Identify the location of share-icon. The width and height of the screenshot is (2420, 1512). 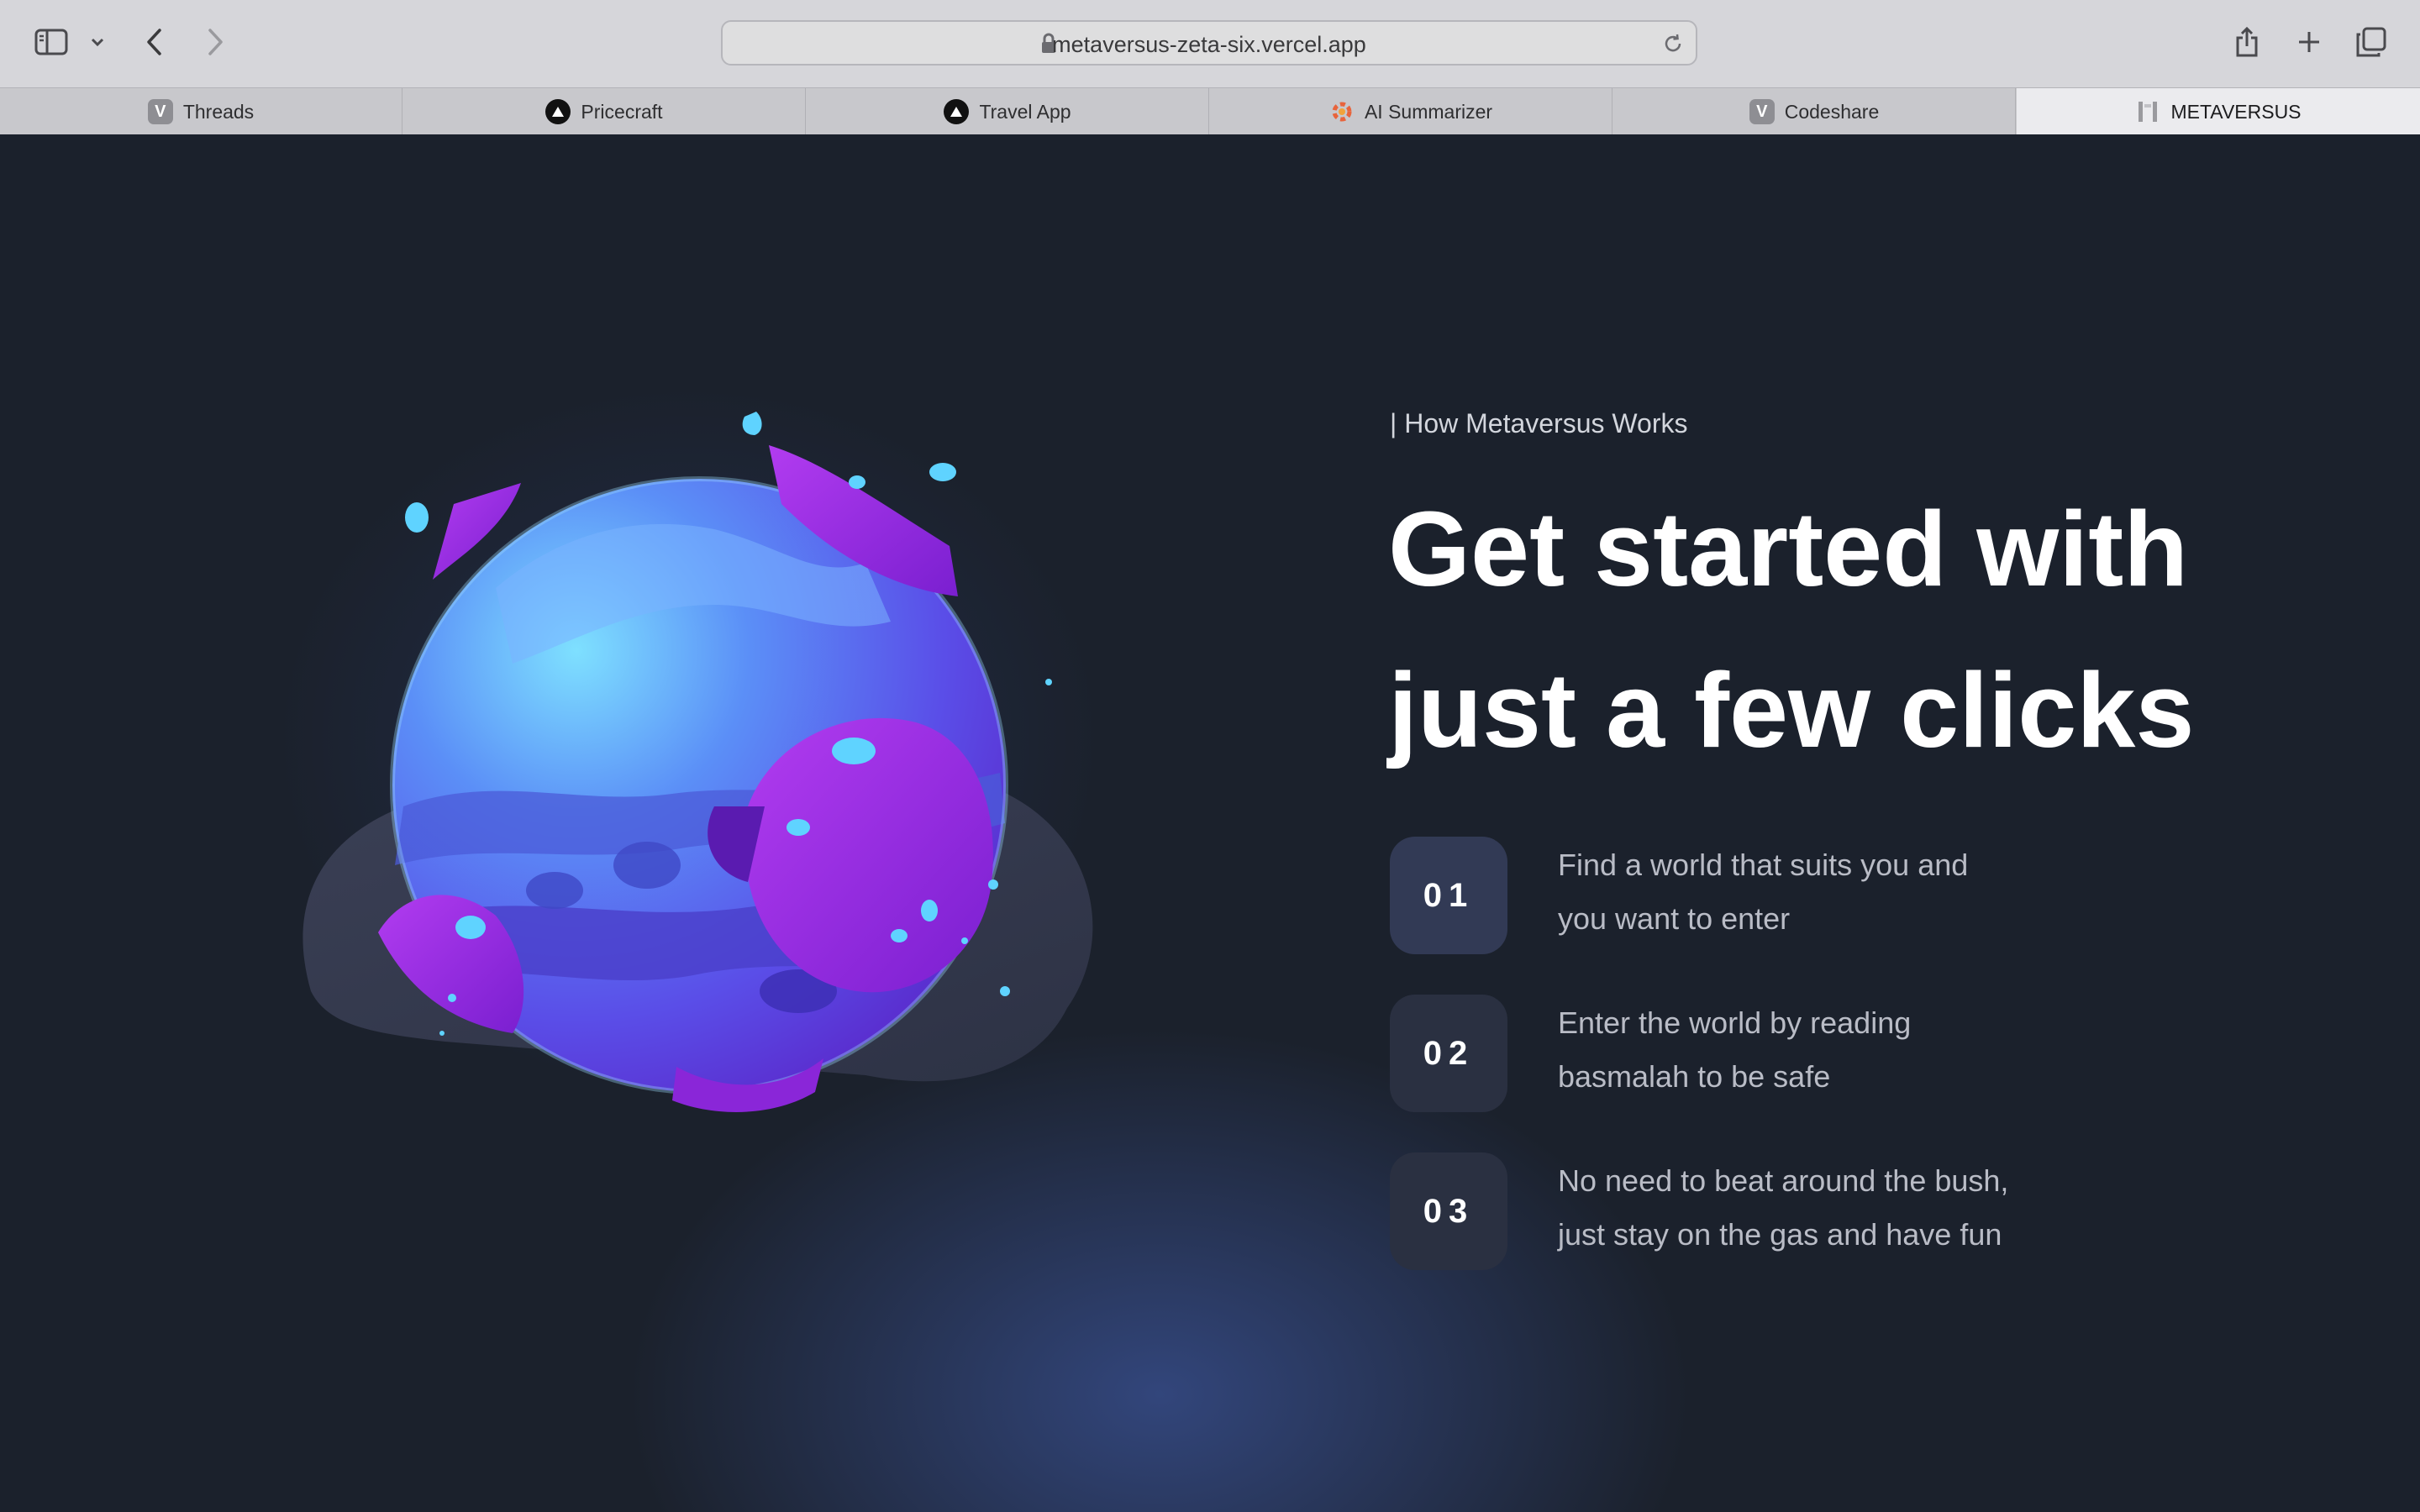
(2247, 42).